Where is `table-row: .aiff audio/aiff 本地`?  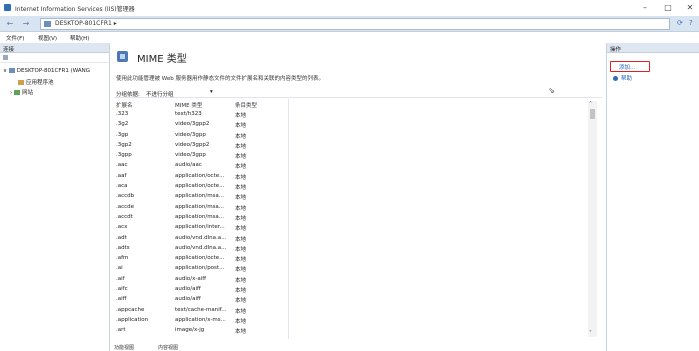 table-row: .aiff audio/aiff 本地 is located at coordinates (357, 299).